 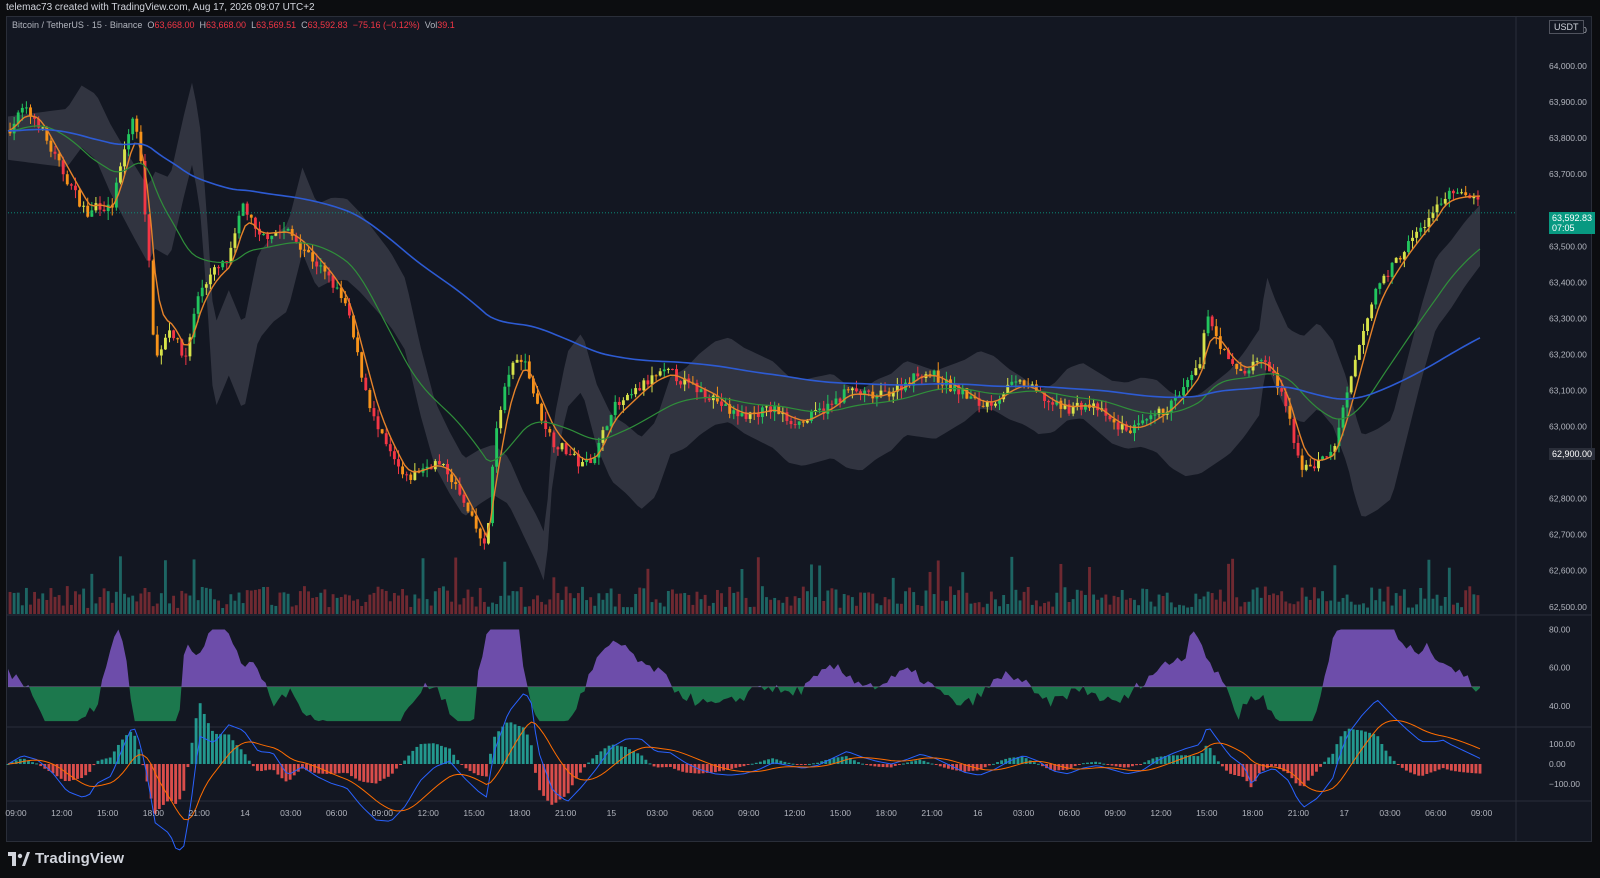 What do you see at coordinates (66, 858) in the screenshot?
I see `tradingview-logo: TradingView` at bounding box center [66, 858].